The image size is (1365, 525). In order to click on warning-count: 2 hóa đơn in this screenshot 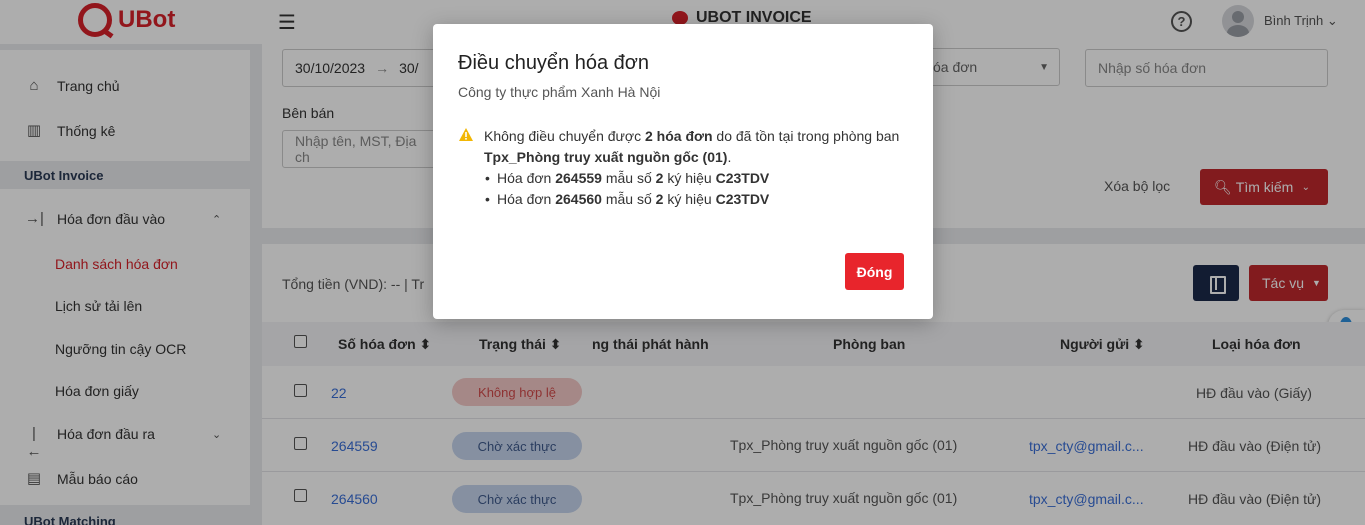, I will do `click(679, 136)`.